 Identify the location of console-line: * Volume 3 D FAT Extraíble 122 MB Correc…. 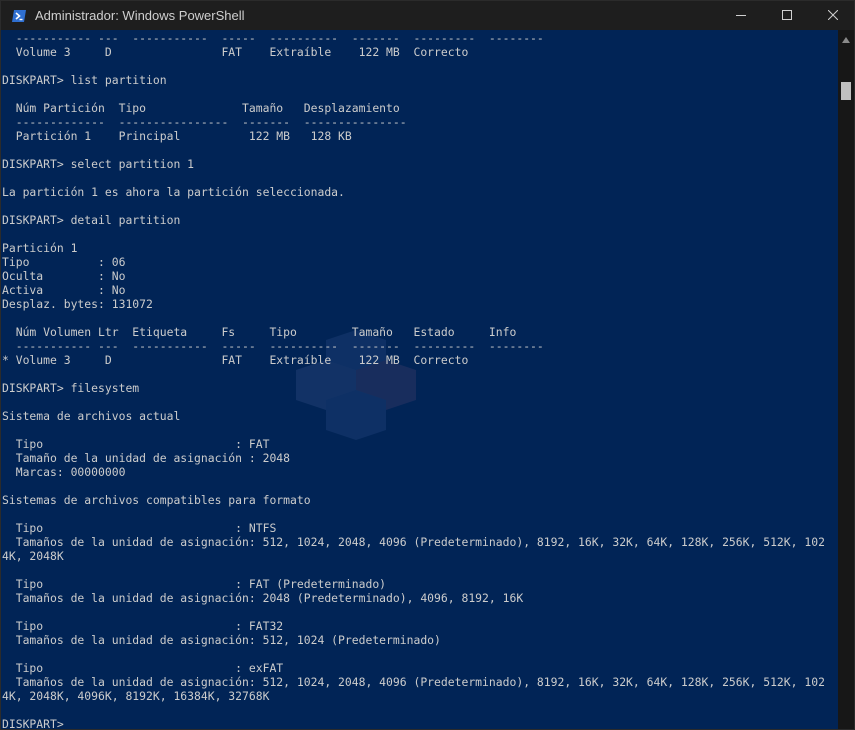
(235, 360).